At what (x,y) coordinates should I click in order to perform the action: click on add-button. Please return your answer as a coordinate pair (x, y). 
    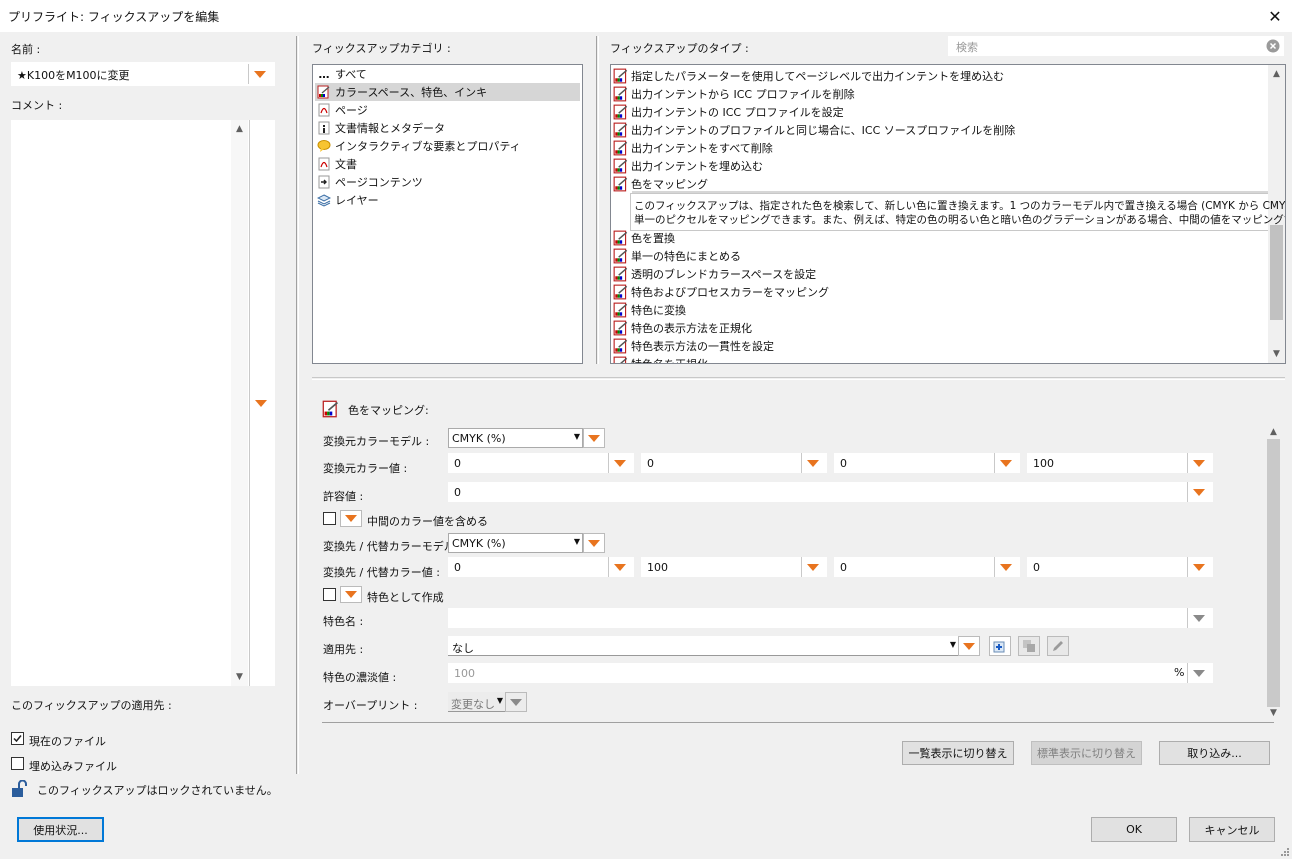
    Looking at the image, I should click on (1000, 646).